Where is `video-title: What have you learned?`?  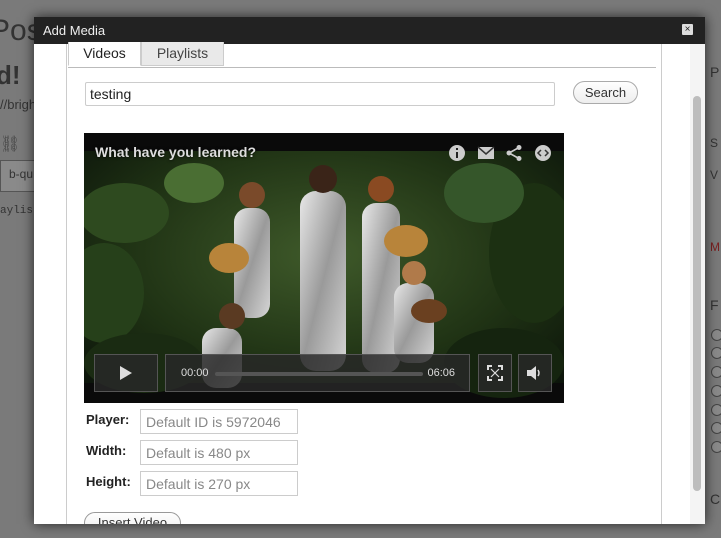 video-title: What have you learned? is located at coordinates (176, 152).